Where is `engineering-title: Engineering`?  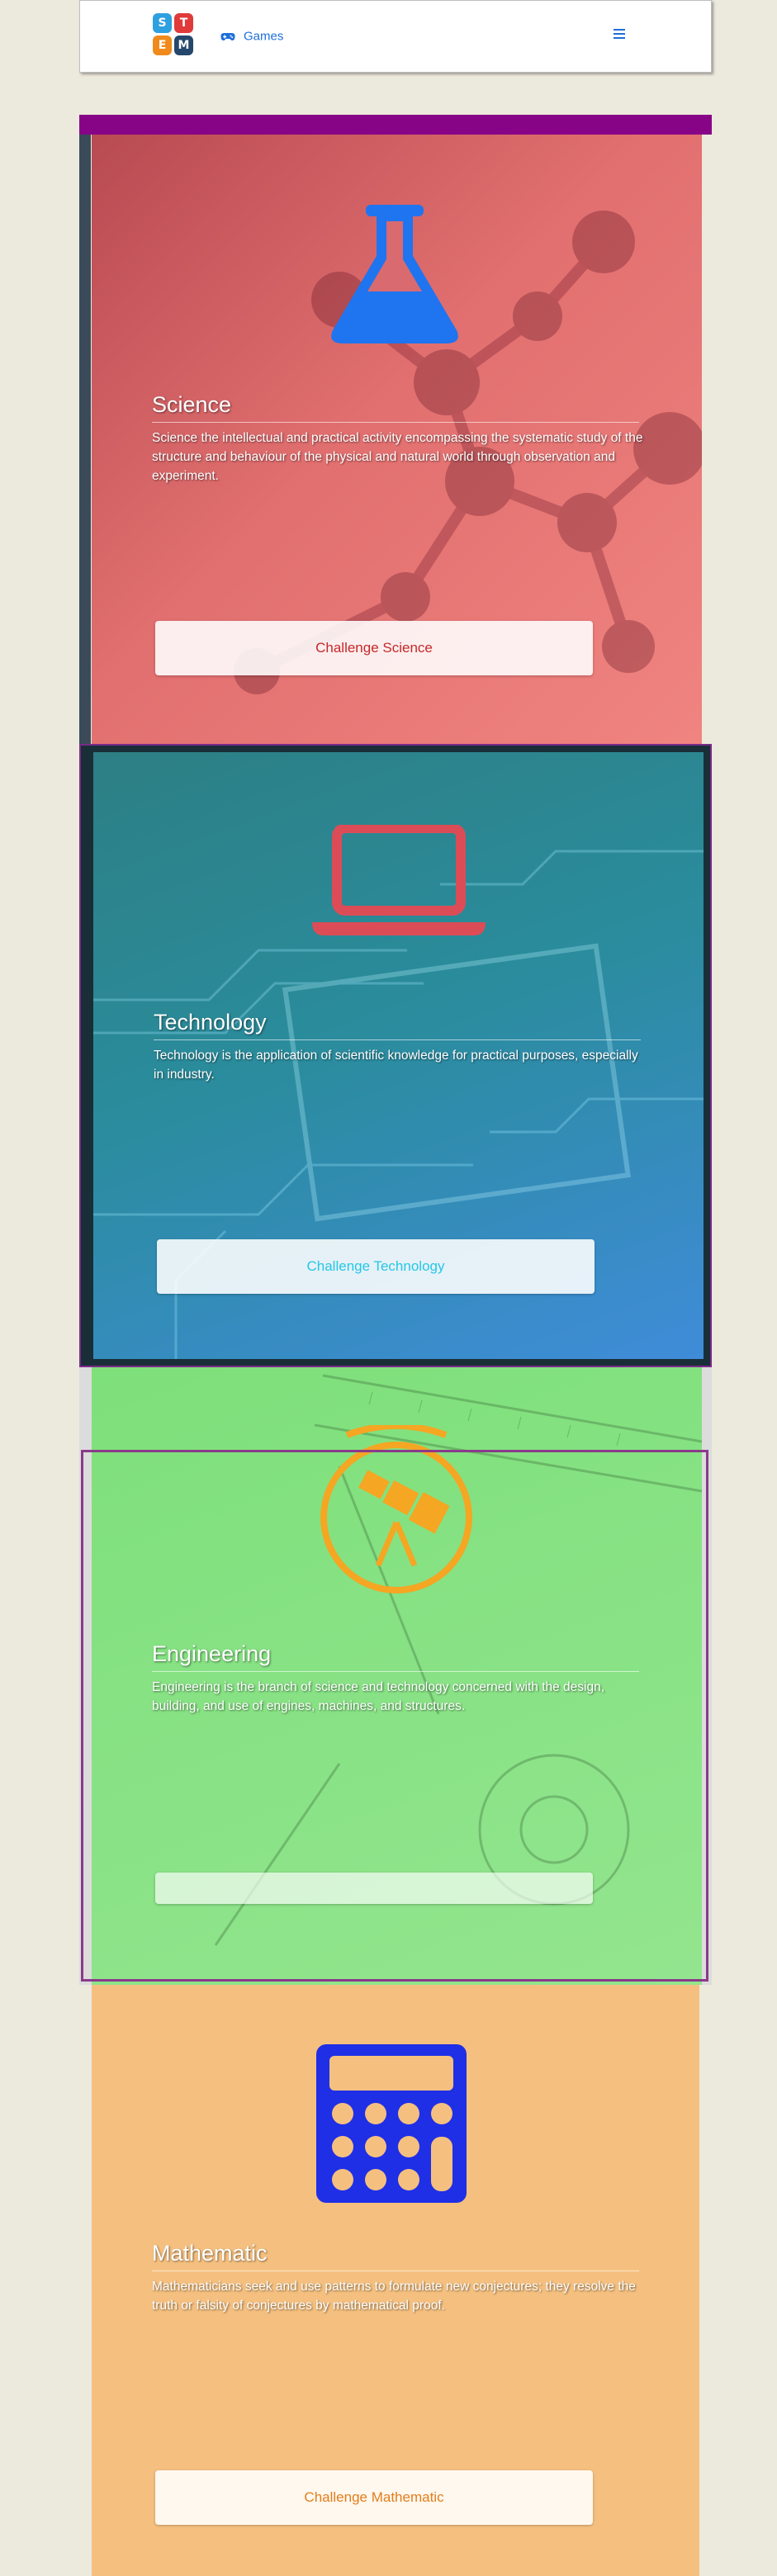 engineering-title: Engineering is located at coordinates (212, 1653).